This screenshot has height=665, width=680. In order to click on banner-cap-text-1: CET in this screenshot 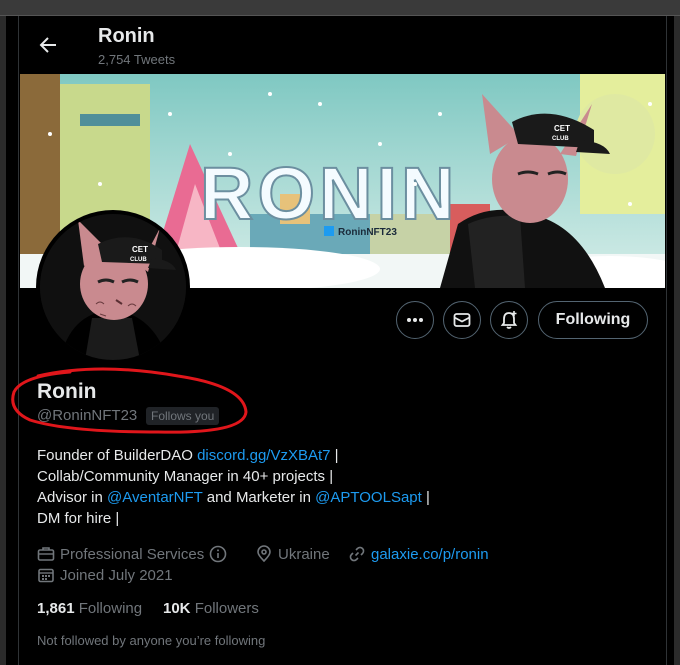, I will do `click(562, 128)`.